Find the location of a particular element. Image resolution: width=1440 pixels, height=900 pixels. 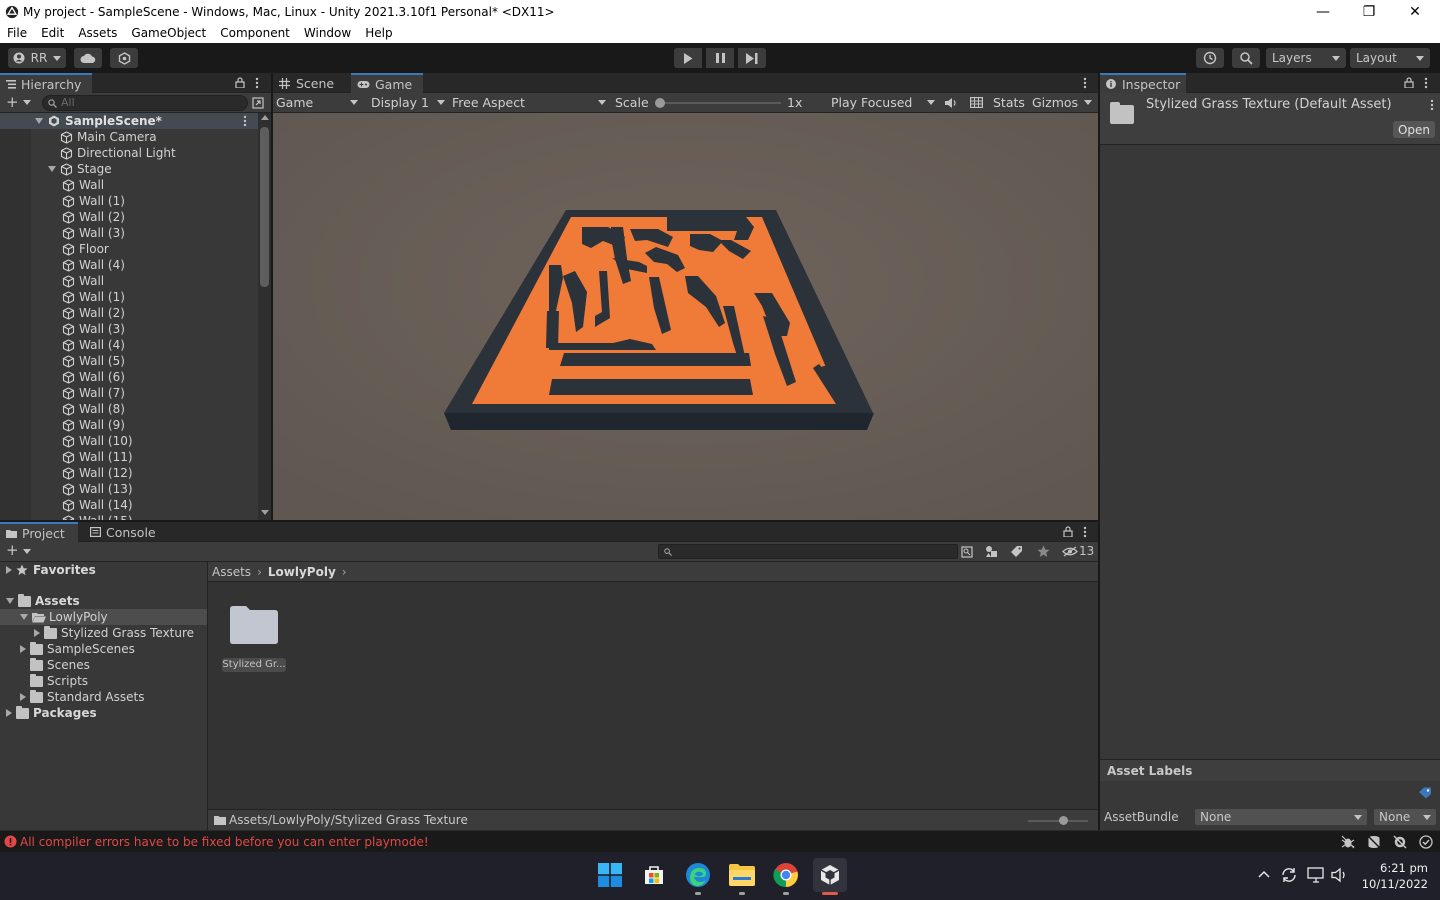

menu-file: File is located at coordinates (17, 33).